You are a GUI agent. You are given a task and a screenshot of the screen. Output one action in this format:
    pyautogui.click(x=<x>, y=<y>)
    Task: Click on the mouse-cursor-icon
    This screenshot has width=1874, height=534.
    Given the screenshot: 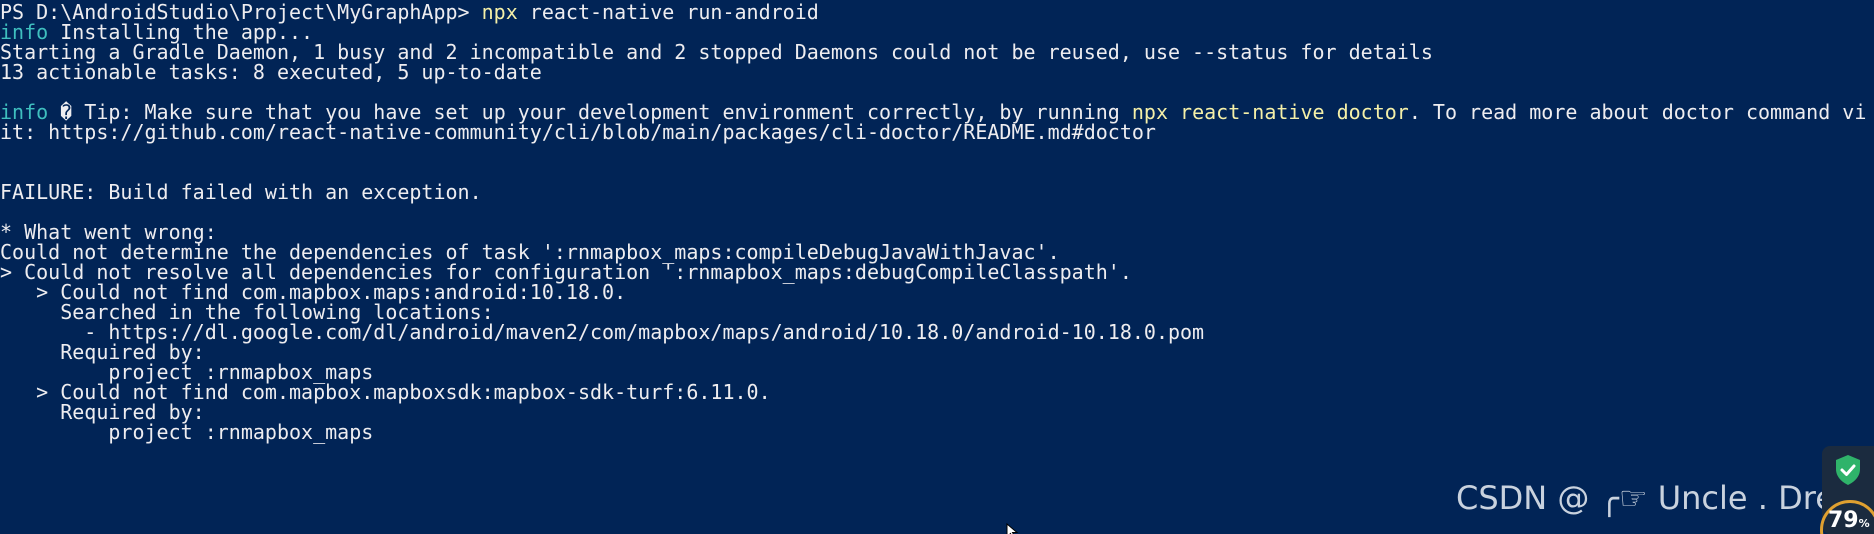 What is the action you would take?
    pyautogui.click(x=1013, y=527)
    